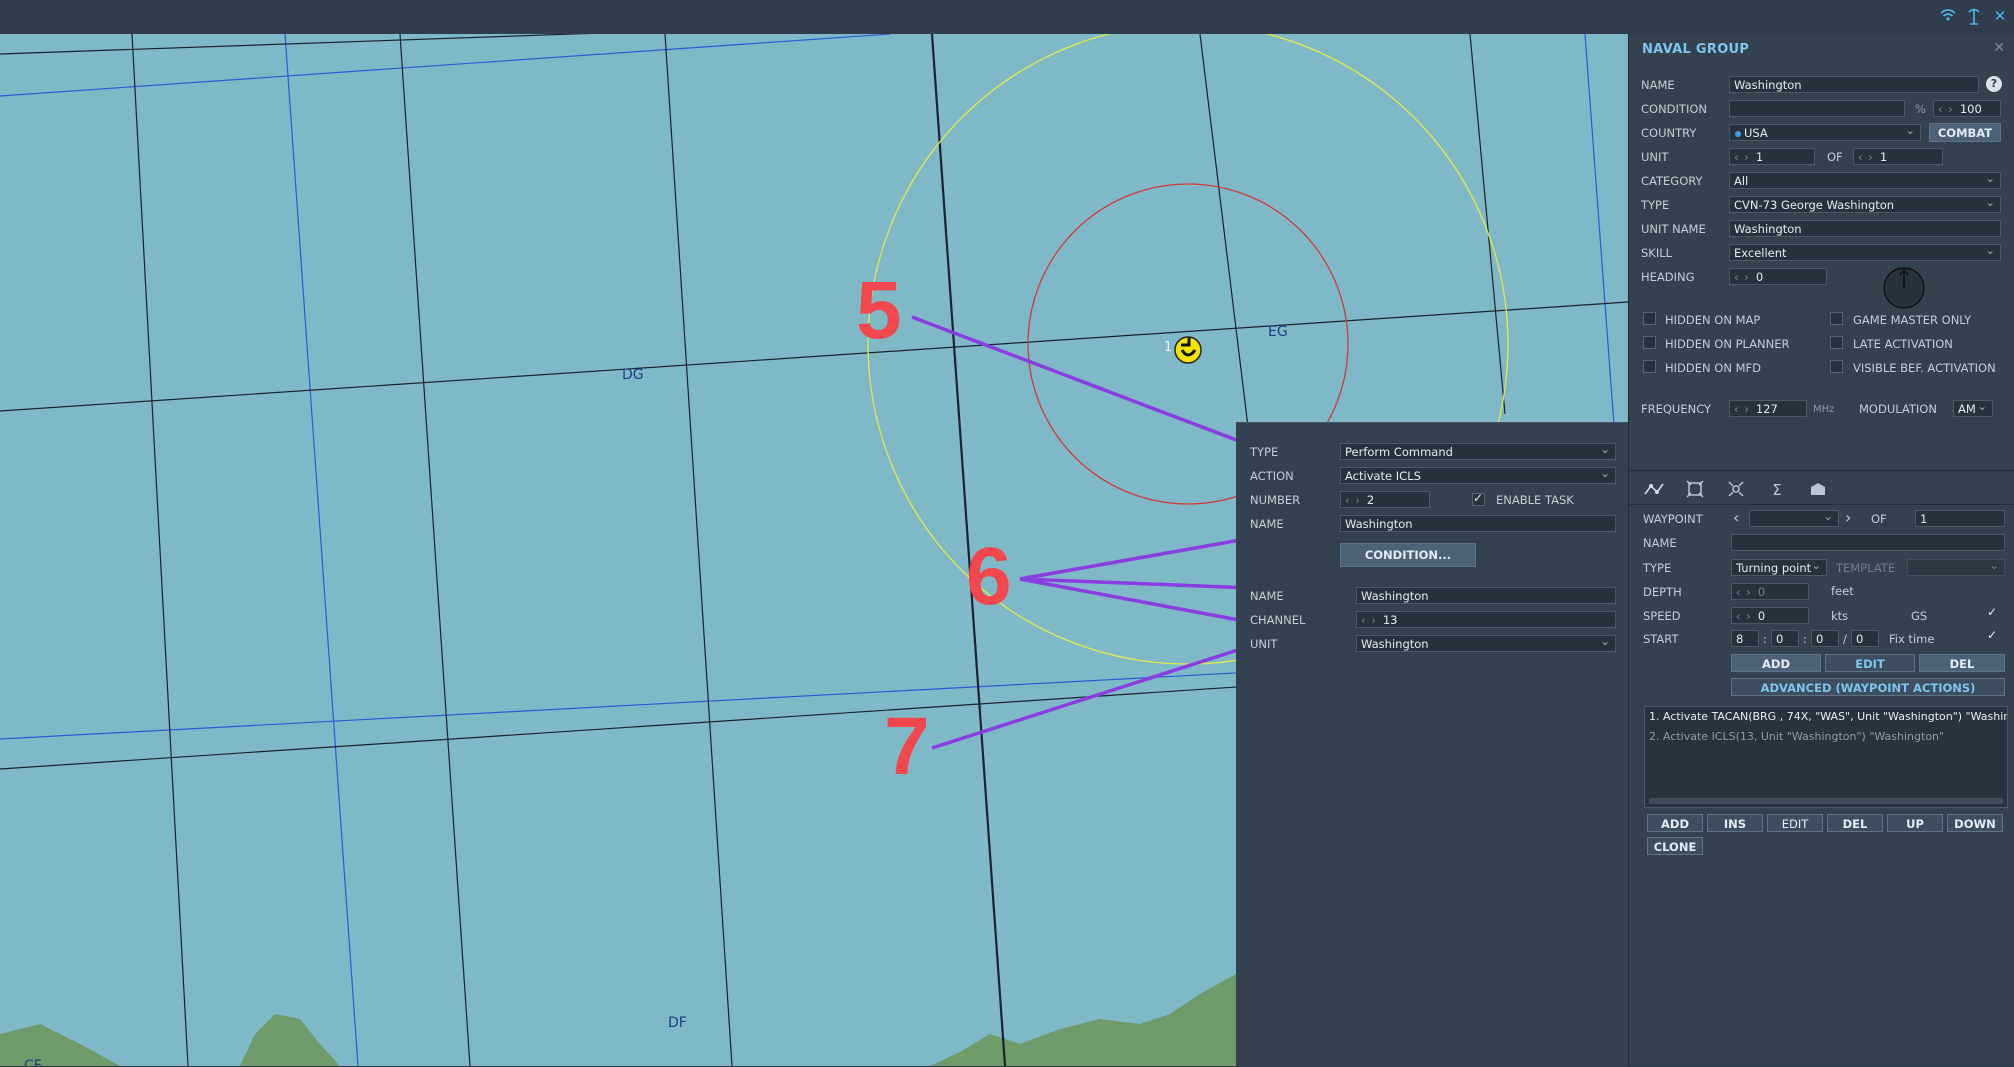 The height and width of the screenshot is (1067, 2014). Describe the element at coordinates (1770, 615) in the screenshot. I see `speed-stepper: 0` at that location.